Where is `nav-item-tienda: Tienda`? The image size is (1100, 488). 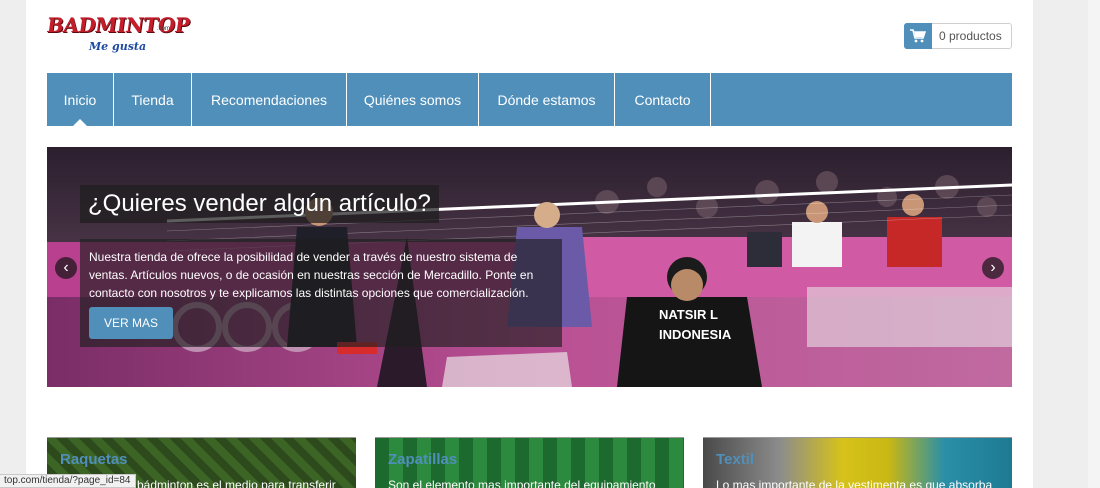 nav-item-tienda: Tienda is located at coordinates (153, 99).